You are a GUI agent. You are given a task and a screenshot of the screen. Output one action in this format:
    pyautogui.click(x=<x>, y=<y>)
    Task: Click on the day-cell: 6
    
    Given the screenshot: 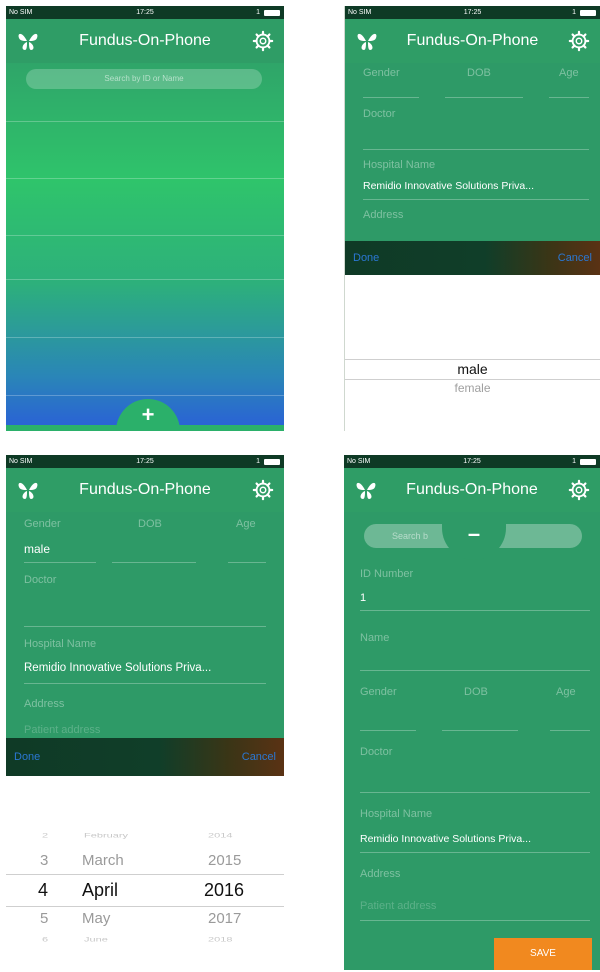 What is the action you would take?
    pyautogui.click(x=45, y=940)
    